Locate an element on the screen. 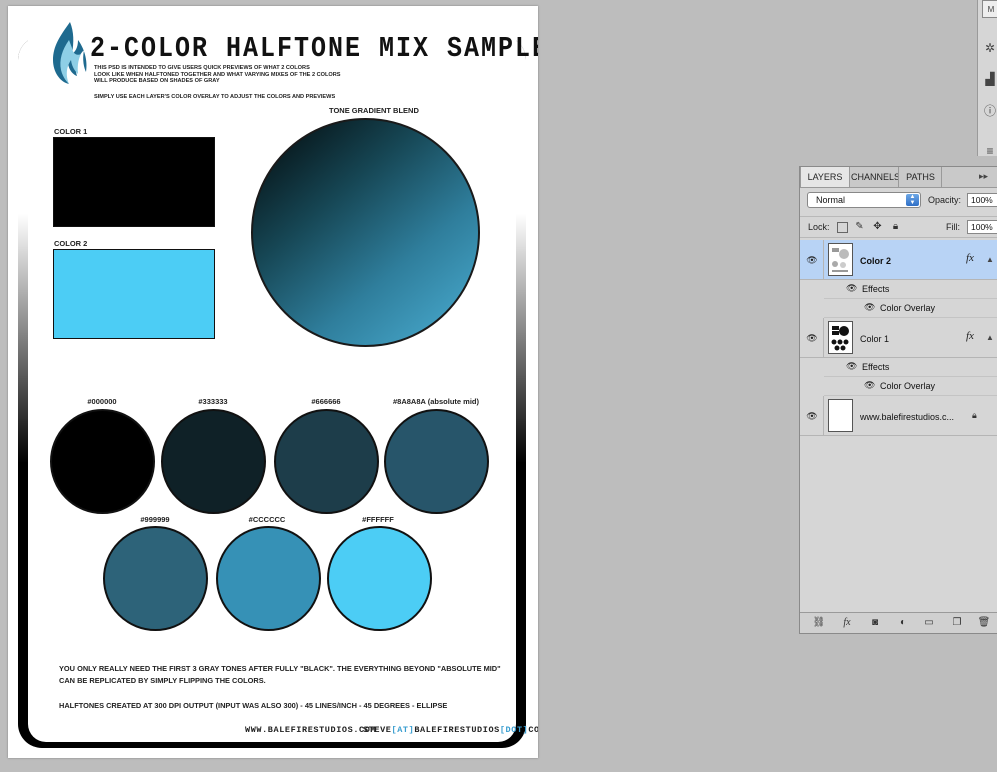 The image size is (997, 772). color2-swatch is located at coordinates (134, 294).